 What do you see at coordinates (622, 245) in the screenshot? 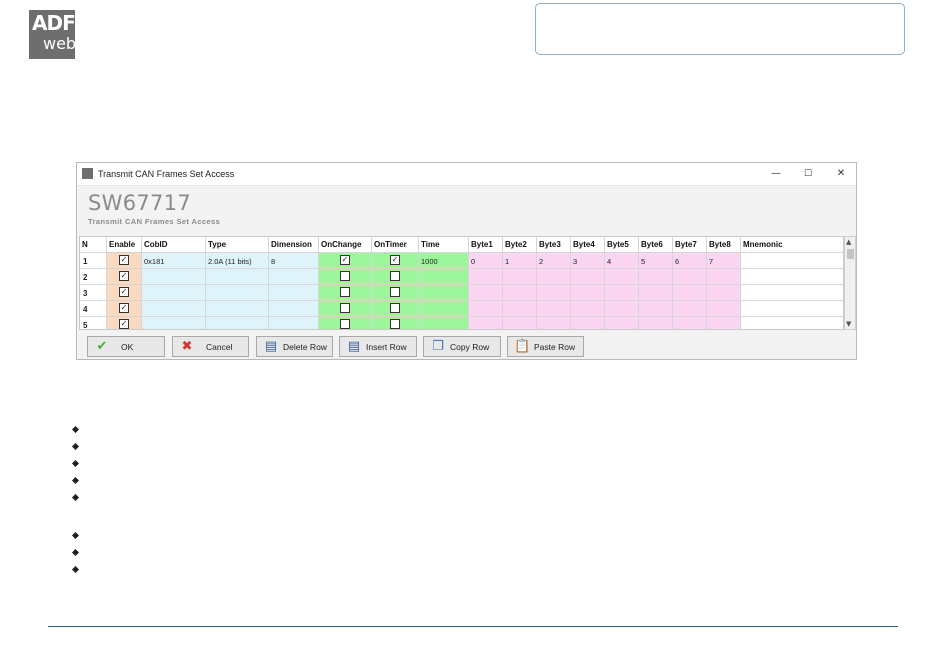
I see `column-header-byte5: Byte5` at bounding box center [622, 245].